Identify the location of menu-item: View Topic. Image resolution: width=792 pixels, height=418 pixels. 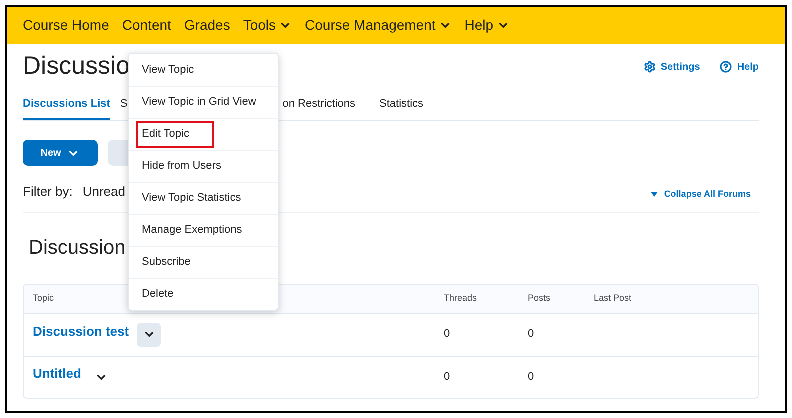
(168, 70).